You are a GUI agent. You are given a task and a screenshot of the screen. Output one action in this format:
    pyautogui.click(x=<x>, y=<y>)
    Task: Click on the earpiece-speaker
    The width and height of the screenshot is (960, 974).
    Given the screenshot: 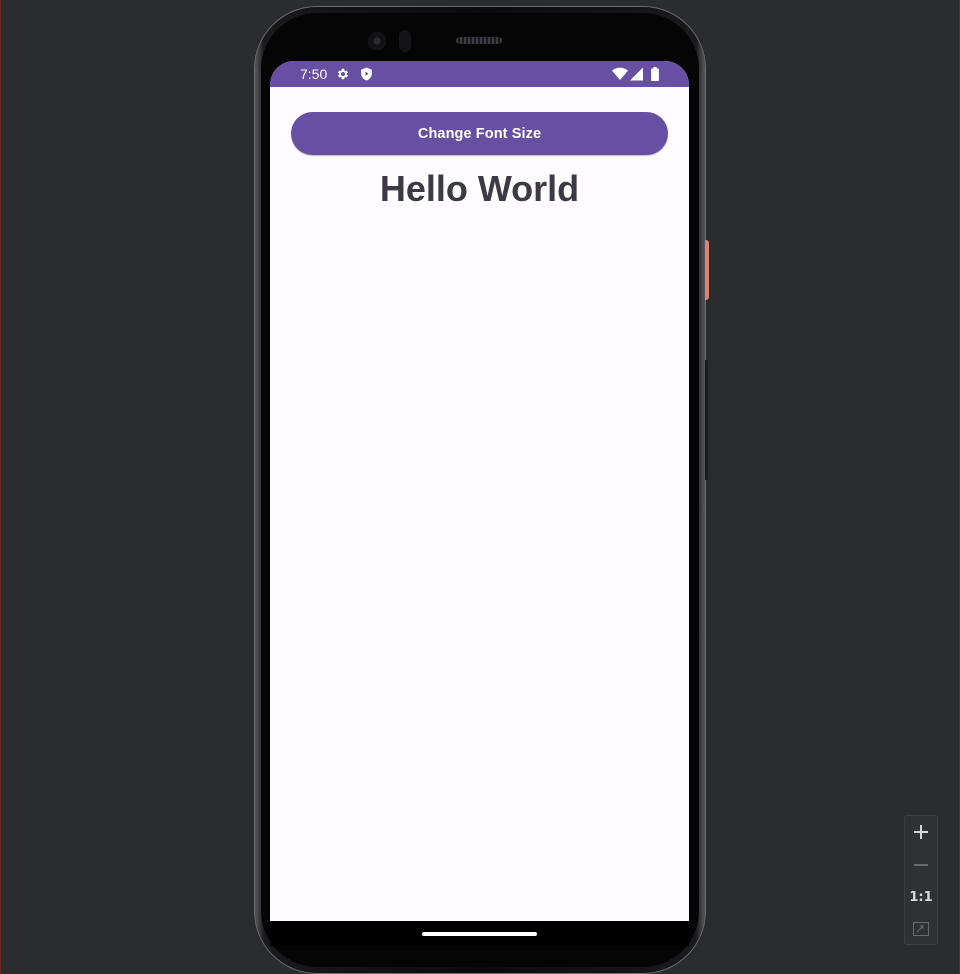 What is the action you would take?
    pyautogui.click(x=479, y=40)
    